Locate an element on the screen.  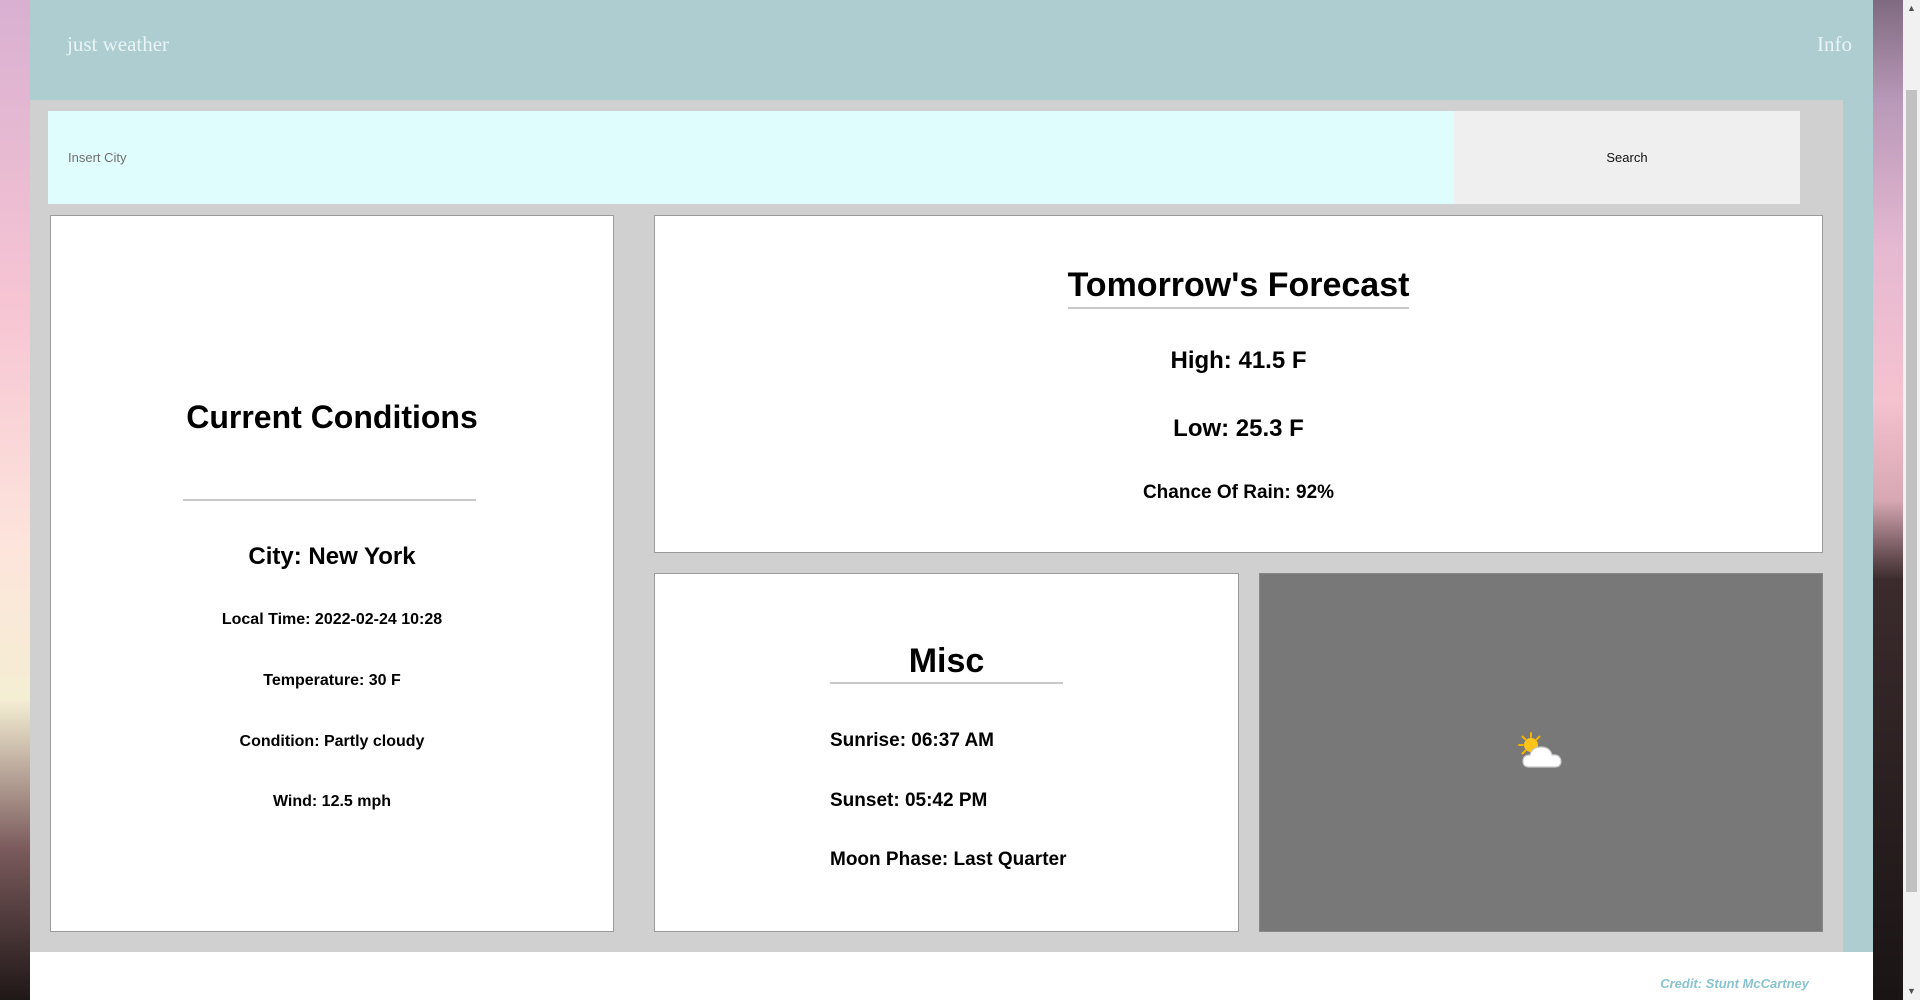
vertical-scrollbar: ▲ ▼ is located at coordinates (1911, 500).